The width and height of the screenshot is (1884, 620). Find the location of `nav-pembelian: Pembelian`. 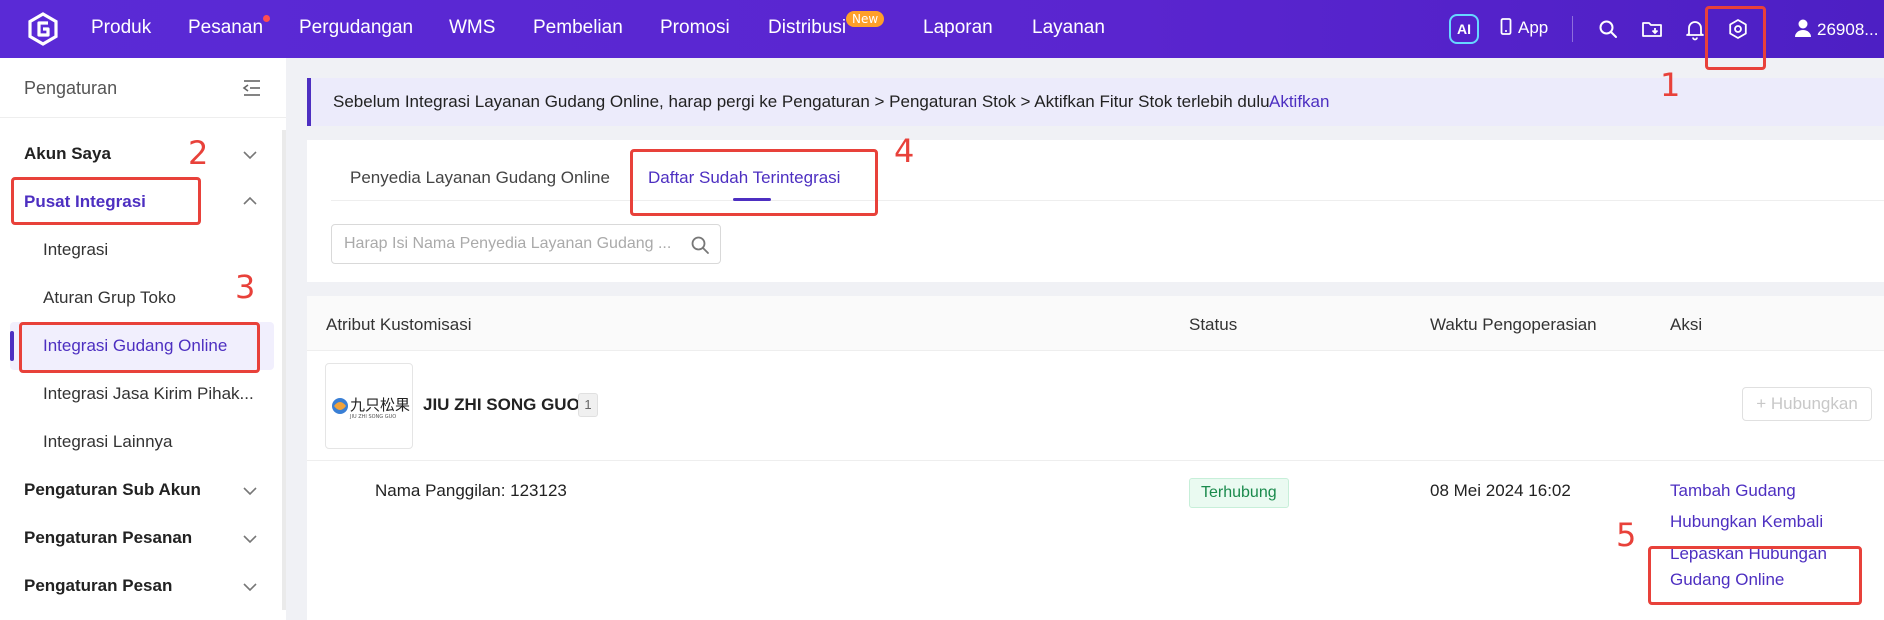

nav-pembelian: Pembelian is located at coordinates (578, 28).